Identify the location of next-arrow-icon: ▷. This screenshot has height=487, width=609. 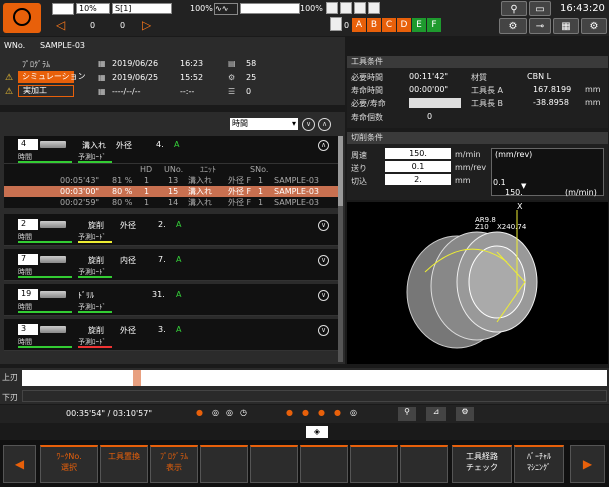
(146, 25).